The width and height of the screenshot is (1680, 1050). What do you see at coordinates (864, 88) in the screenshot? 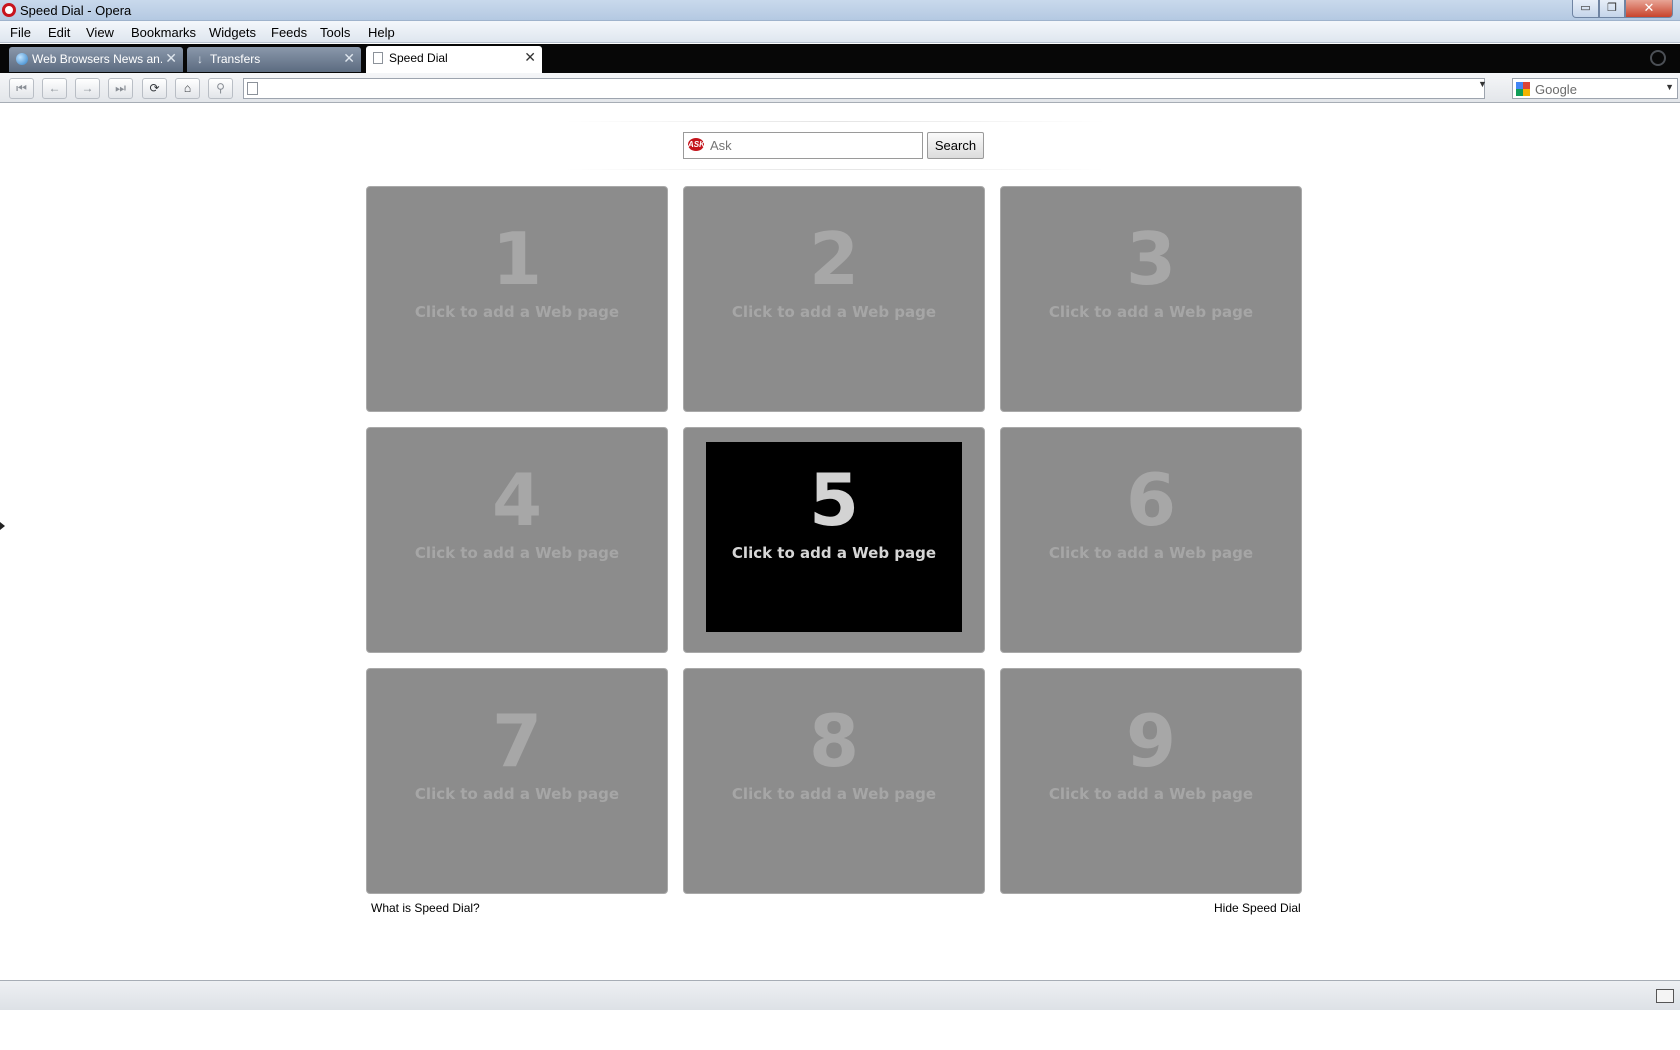
I see `address-field` at bounding box center [864, 88].